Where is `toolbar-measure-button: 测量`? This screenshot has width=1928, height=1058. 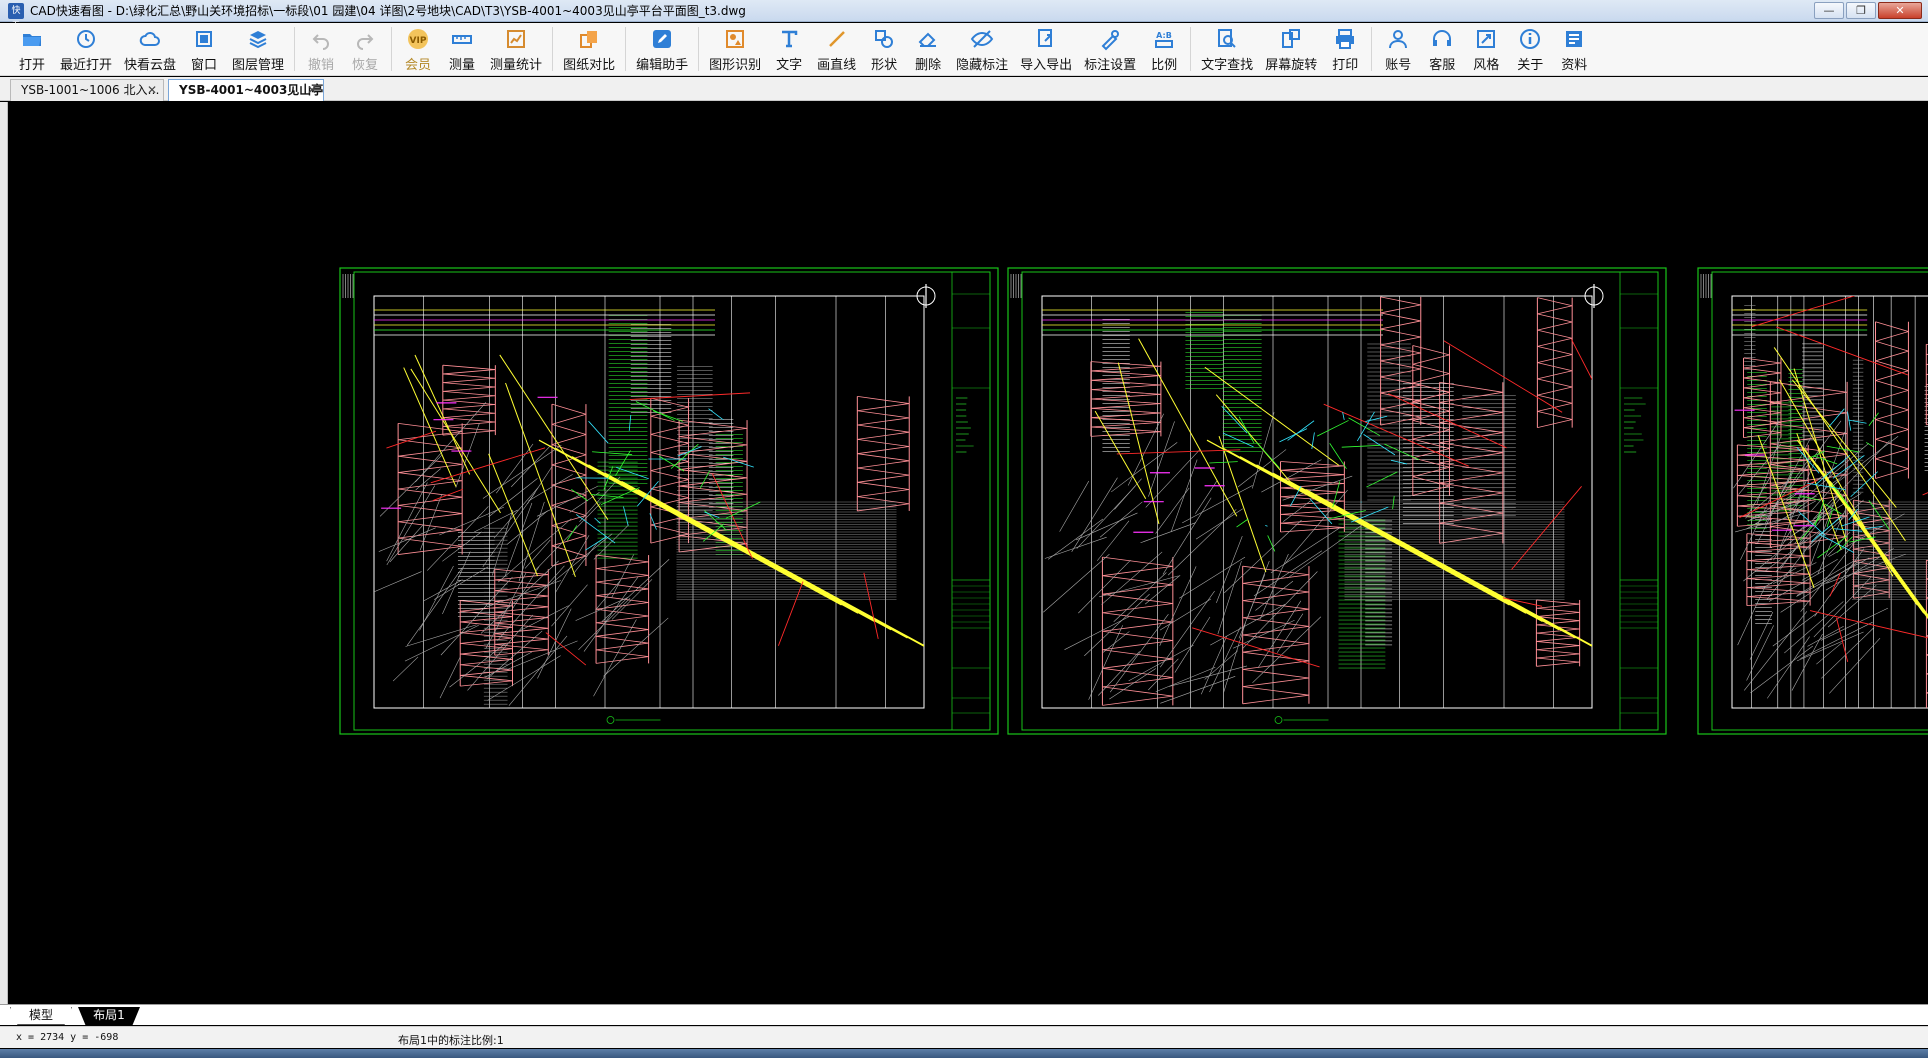 toolbar-measure-button: 测量 is located at coordinates (462, 49).